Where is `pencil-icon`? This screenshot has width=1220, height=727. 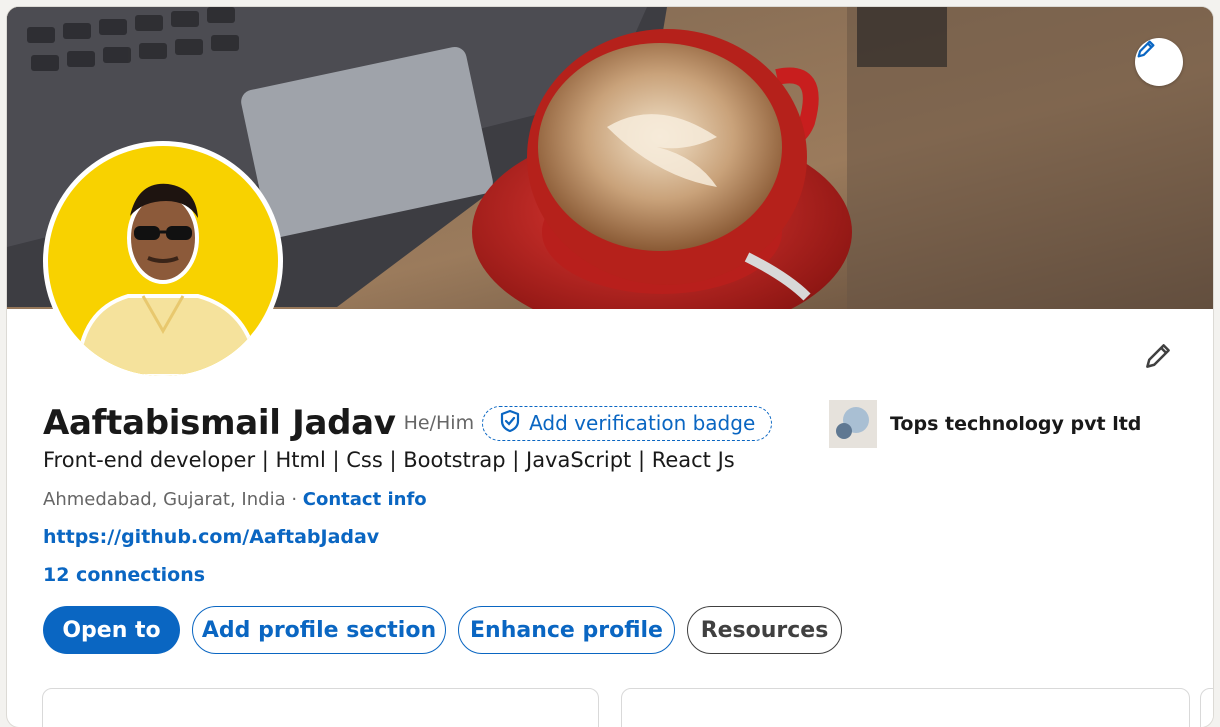 pencil-icon is located at coordinates (1158, 358).